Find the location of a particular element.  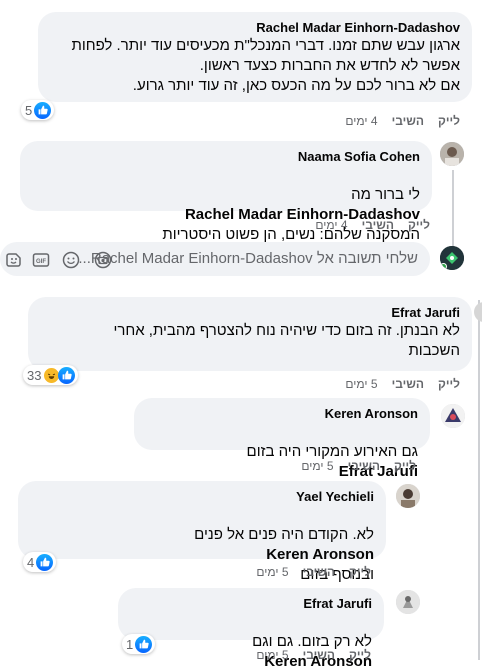

online-indicator is located at coordinates (443, 266).